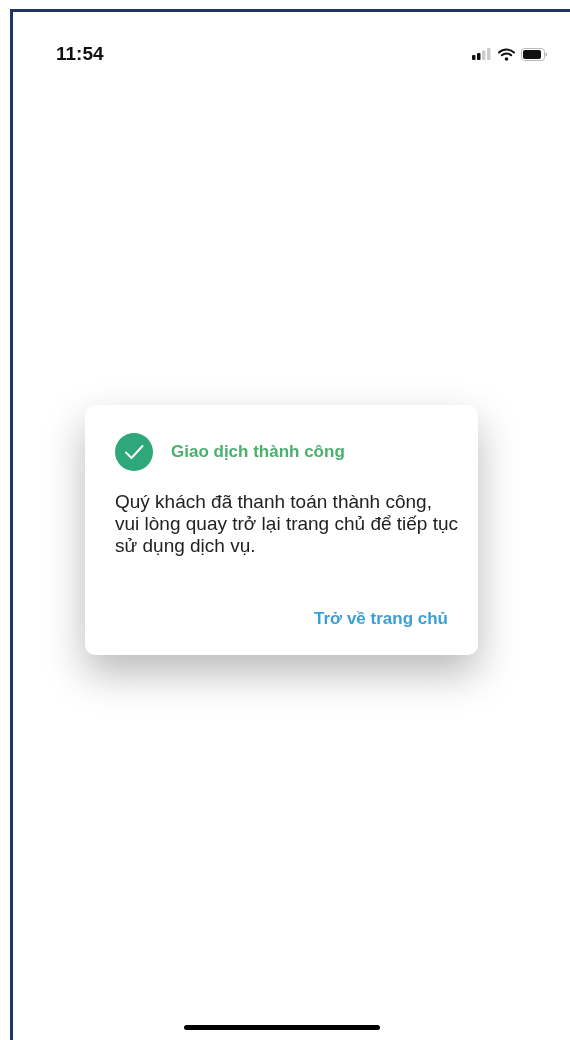 This screenshot has height=1040, width=570. Describe the element at coordinates (482, 54) in the screenshot. I see `signal-icon` at that location.